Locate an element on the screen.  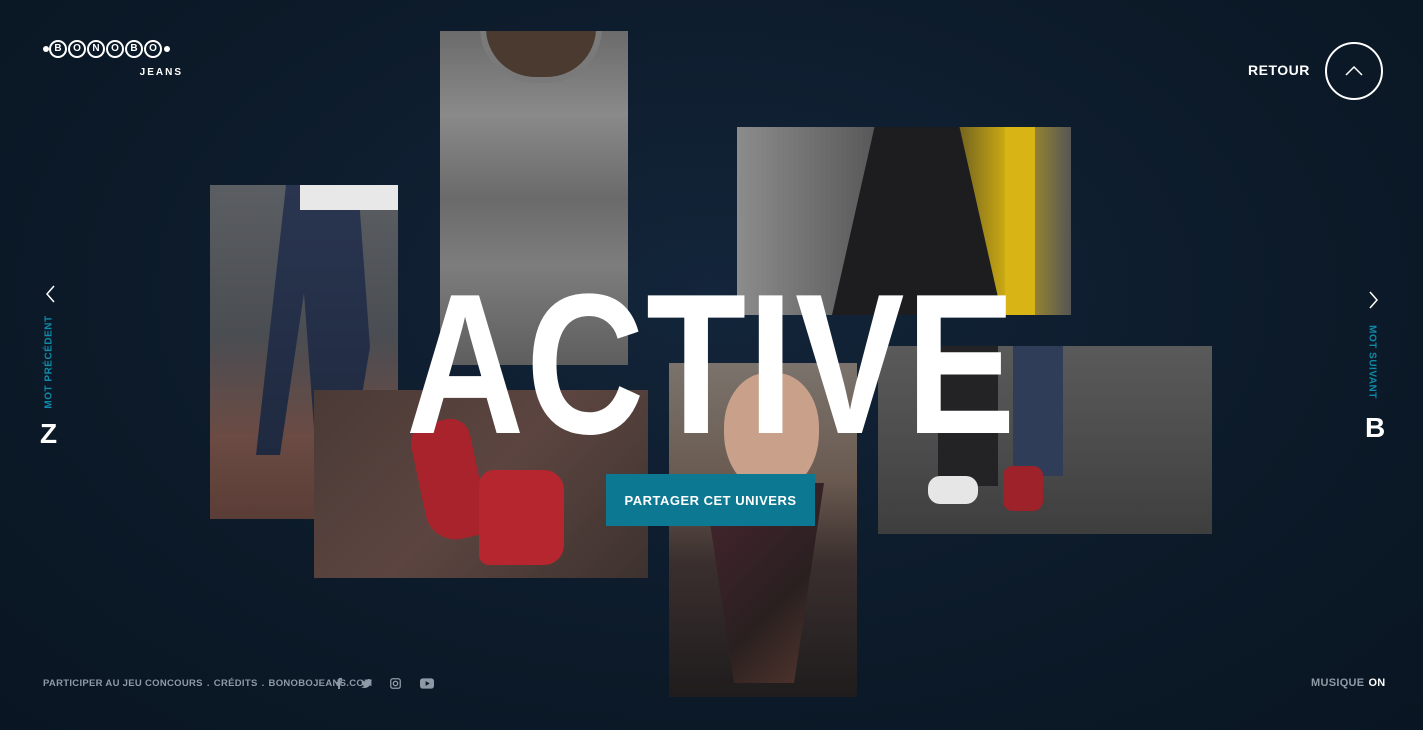
chevron-right-icon is located at coordinates (1373, 300).